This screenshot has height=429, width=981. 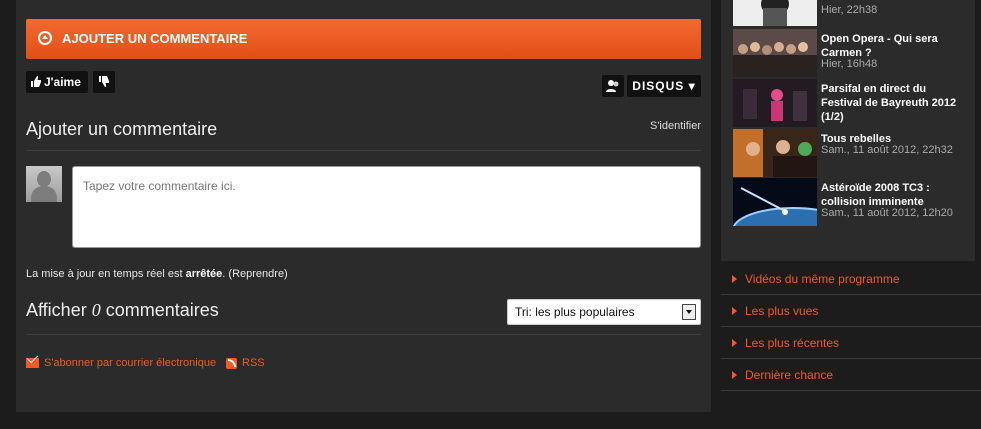 What do you see at coordinates (36, 81) in the screenshot?
I see `thumbs-up-icon` at bounding box center [36, 81].